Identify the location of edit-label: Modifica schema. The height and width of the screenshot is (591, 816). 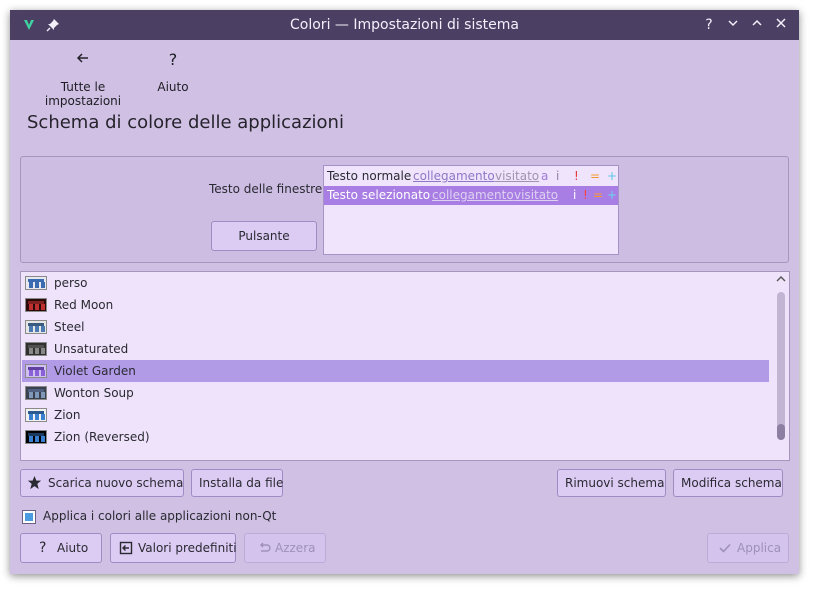
(731, 483).